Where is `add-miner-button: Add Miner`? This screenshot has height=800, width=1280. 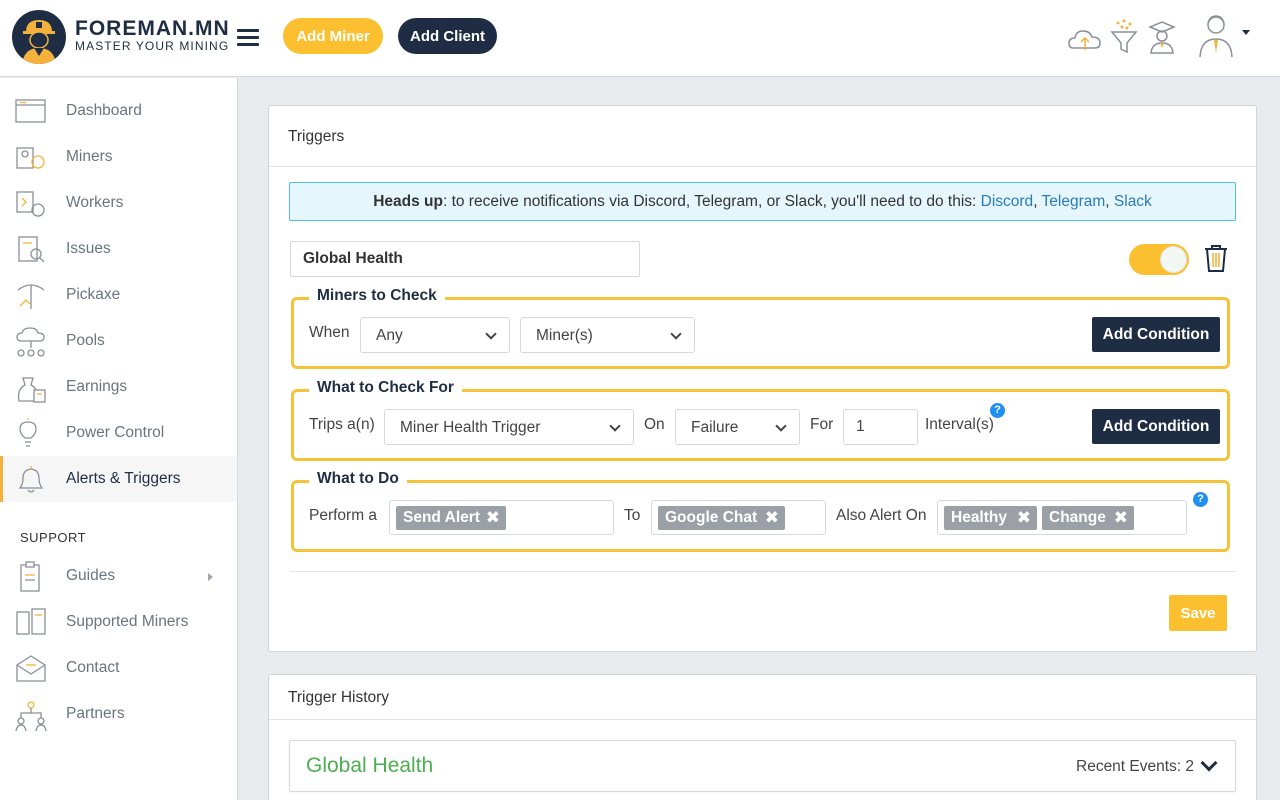
add-miner-button: Add Miner is located at coordinates (333, 36).